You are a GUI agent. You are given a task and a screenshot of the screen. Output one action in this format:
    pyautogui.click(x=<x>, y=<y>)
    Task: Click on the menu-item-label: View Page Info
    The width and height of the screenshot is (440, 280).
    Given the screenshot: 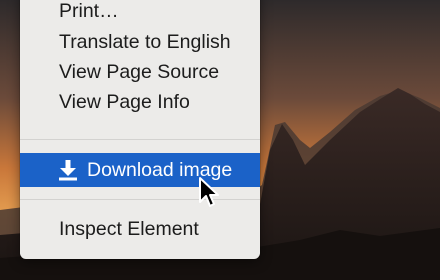 What is the action you would take?
    pyautogui.click(x=124, y=101)
    